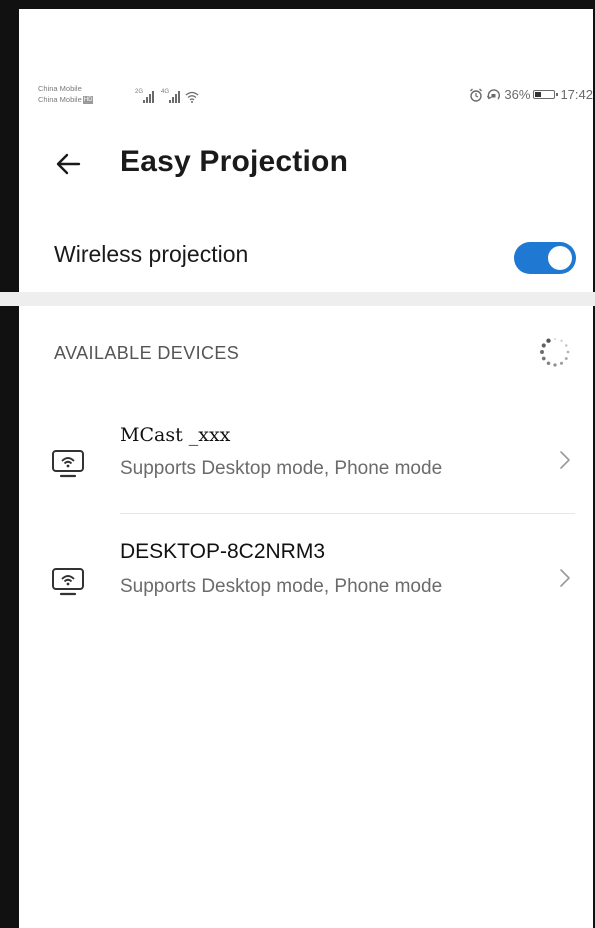 This screenshot has width=595, height=928. I want to click on sim1-tag: 2G, so click(139, 92).